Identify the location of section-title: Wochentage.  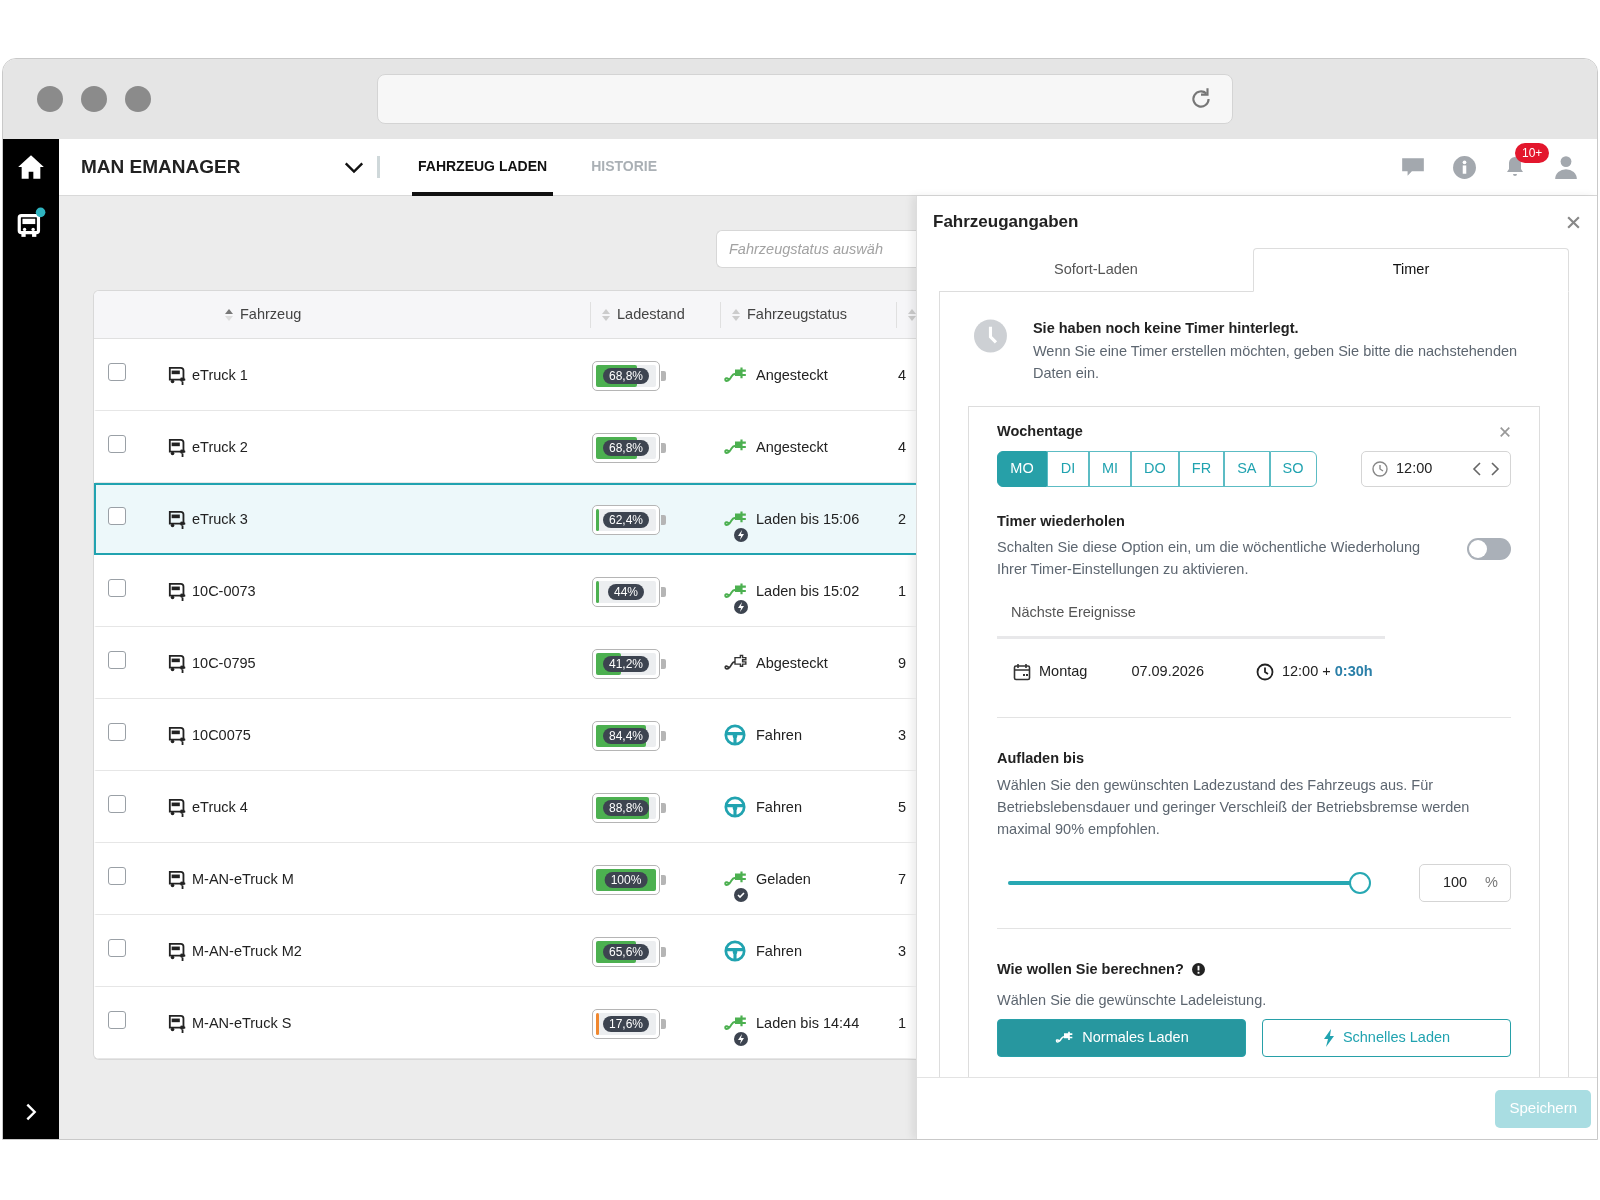
(1040, 431).